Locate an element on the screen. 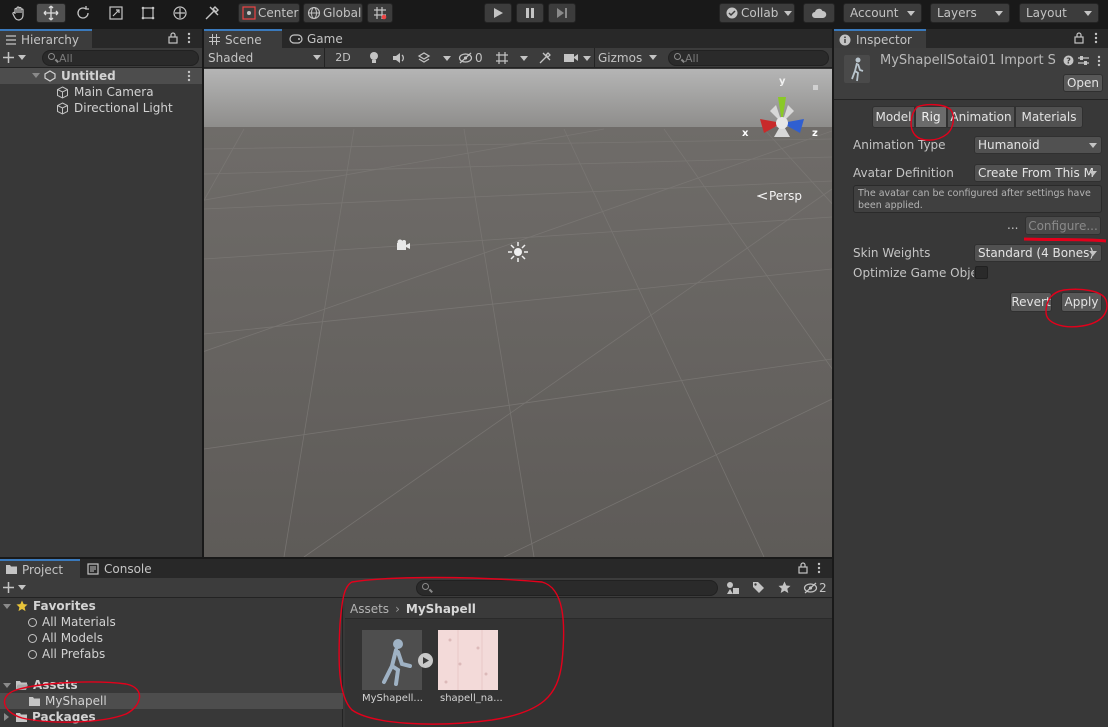  persp-label: Persp is located at coordinates (785, 196).